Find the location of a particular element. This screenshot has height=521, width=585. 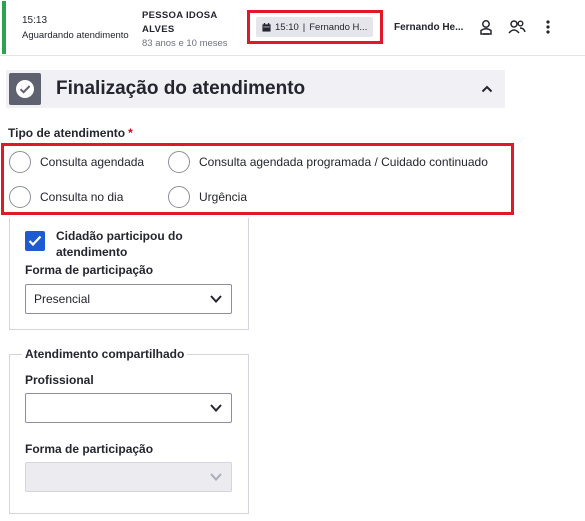

section-title: Finalização do atendimento is located at coordinates (181, 88).